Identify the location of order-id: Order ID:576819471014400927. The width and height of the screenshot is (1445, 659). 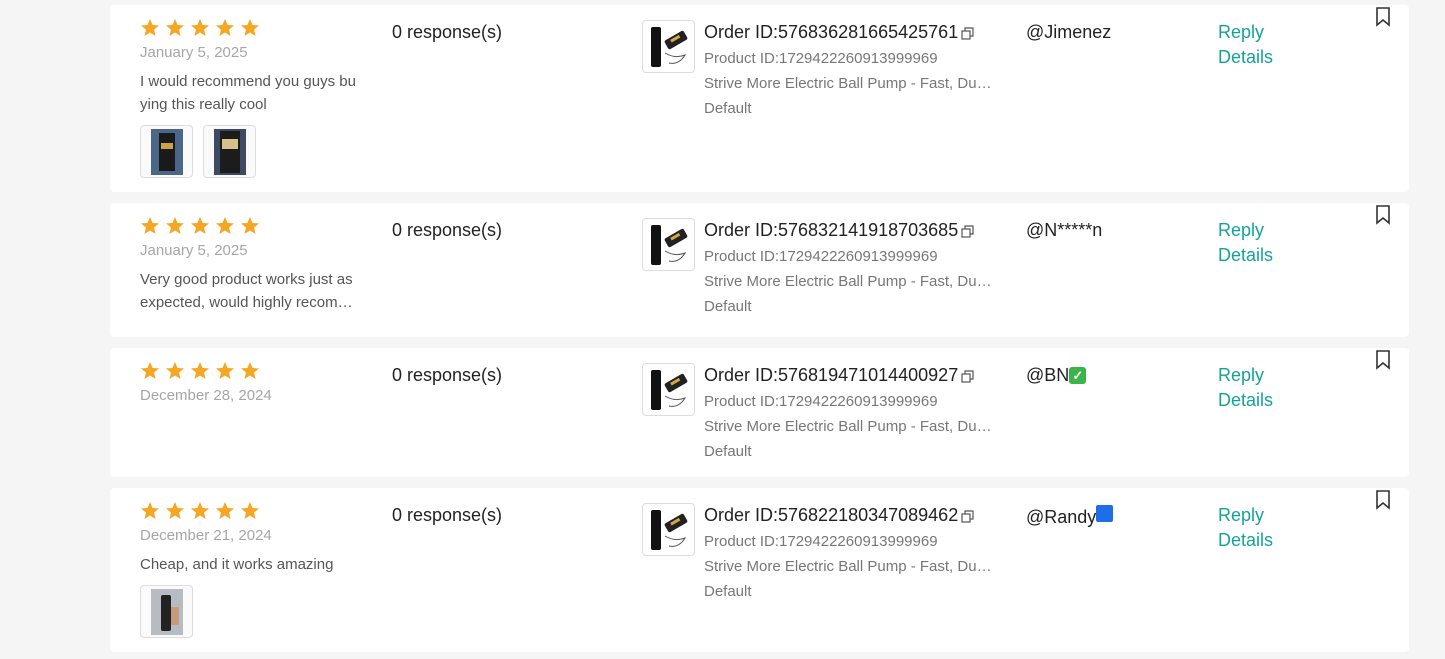
(839, 375).